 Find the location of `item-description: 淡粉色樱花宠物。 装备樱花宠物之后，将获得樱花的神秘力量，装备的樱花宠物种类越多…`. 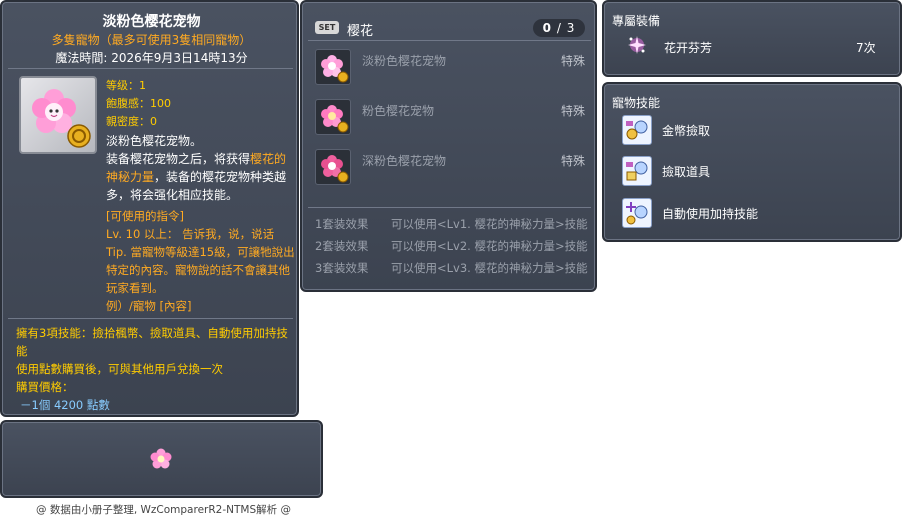

item-description: 淡粉色樱花宠物。 装备樱花宠物之后，将获得樱花的神秘力量，装备的樱花宠物种类越多… is located at coordinates (200, 168).